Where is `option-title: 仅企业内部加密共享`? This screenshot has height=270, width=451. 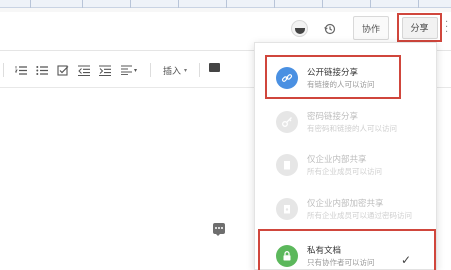 option-title: 仅企业内部加密共享 is located at coordinates (345, 203).